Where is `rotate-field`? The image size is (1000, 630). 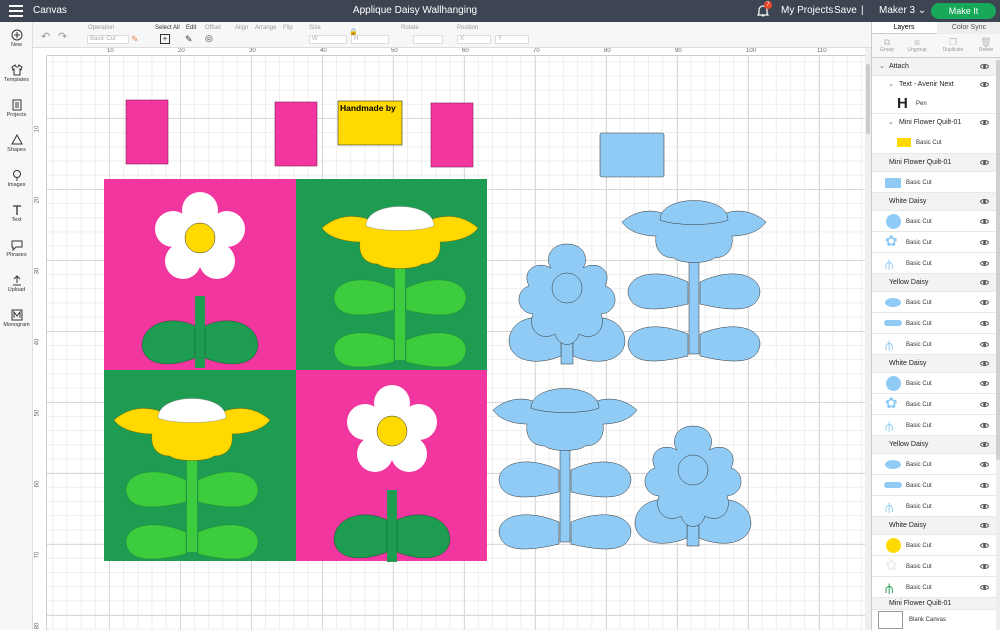 rotate-field is located at coordinates (428, 39).